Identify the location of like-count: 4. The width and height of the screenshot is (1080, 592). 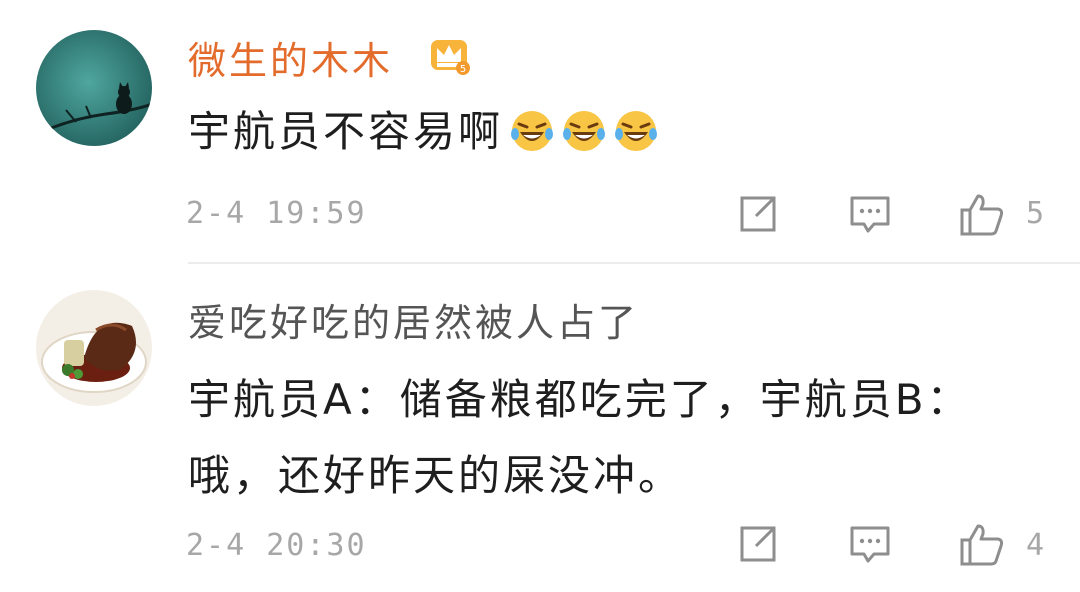
(1035, 545).